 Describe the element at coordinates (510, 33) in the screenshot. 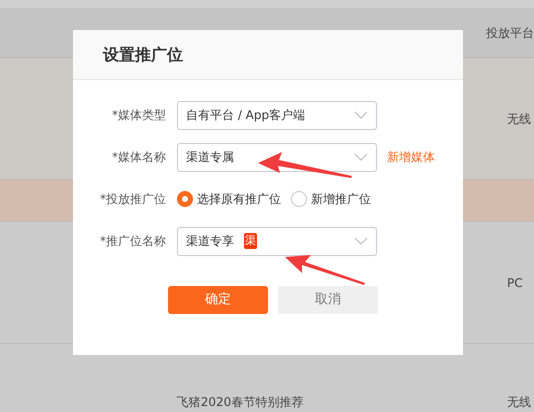

I see `column-header: 投放平台` at that location.